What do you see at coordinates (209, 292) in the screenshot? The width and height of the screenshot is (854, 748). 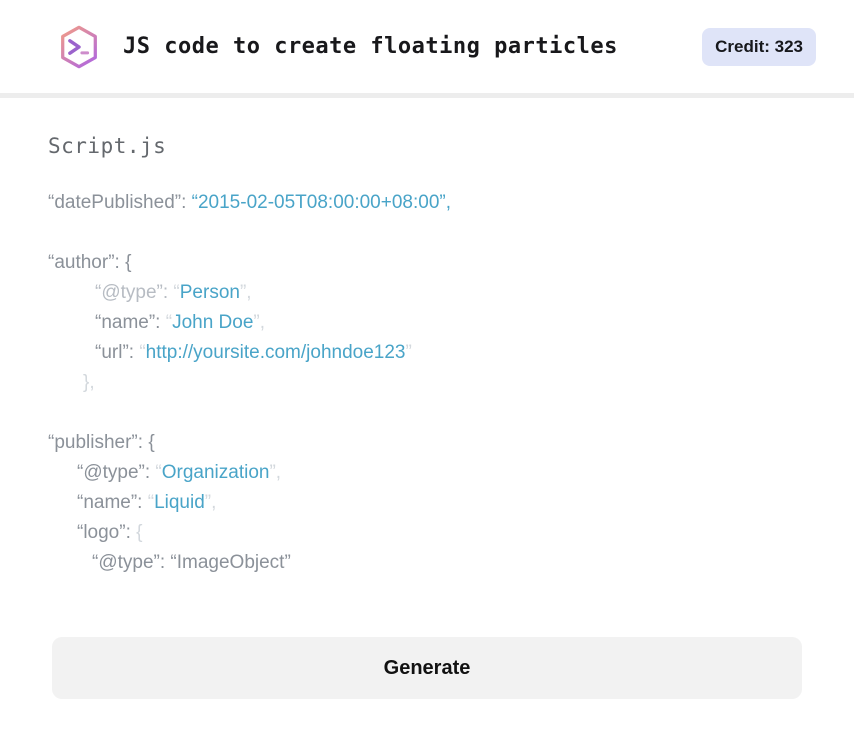 I see `code-token-value: Person` at bounding box center [209, 292].